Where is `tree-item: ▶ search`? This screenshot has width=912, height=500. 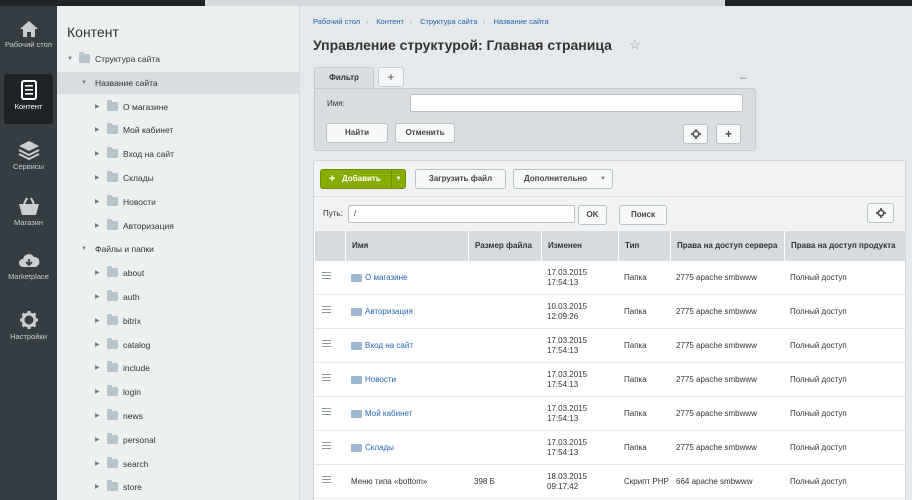
tree-item: ▶ search is located at coordinates (178, 464).